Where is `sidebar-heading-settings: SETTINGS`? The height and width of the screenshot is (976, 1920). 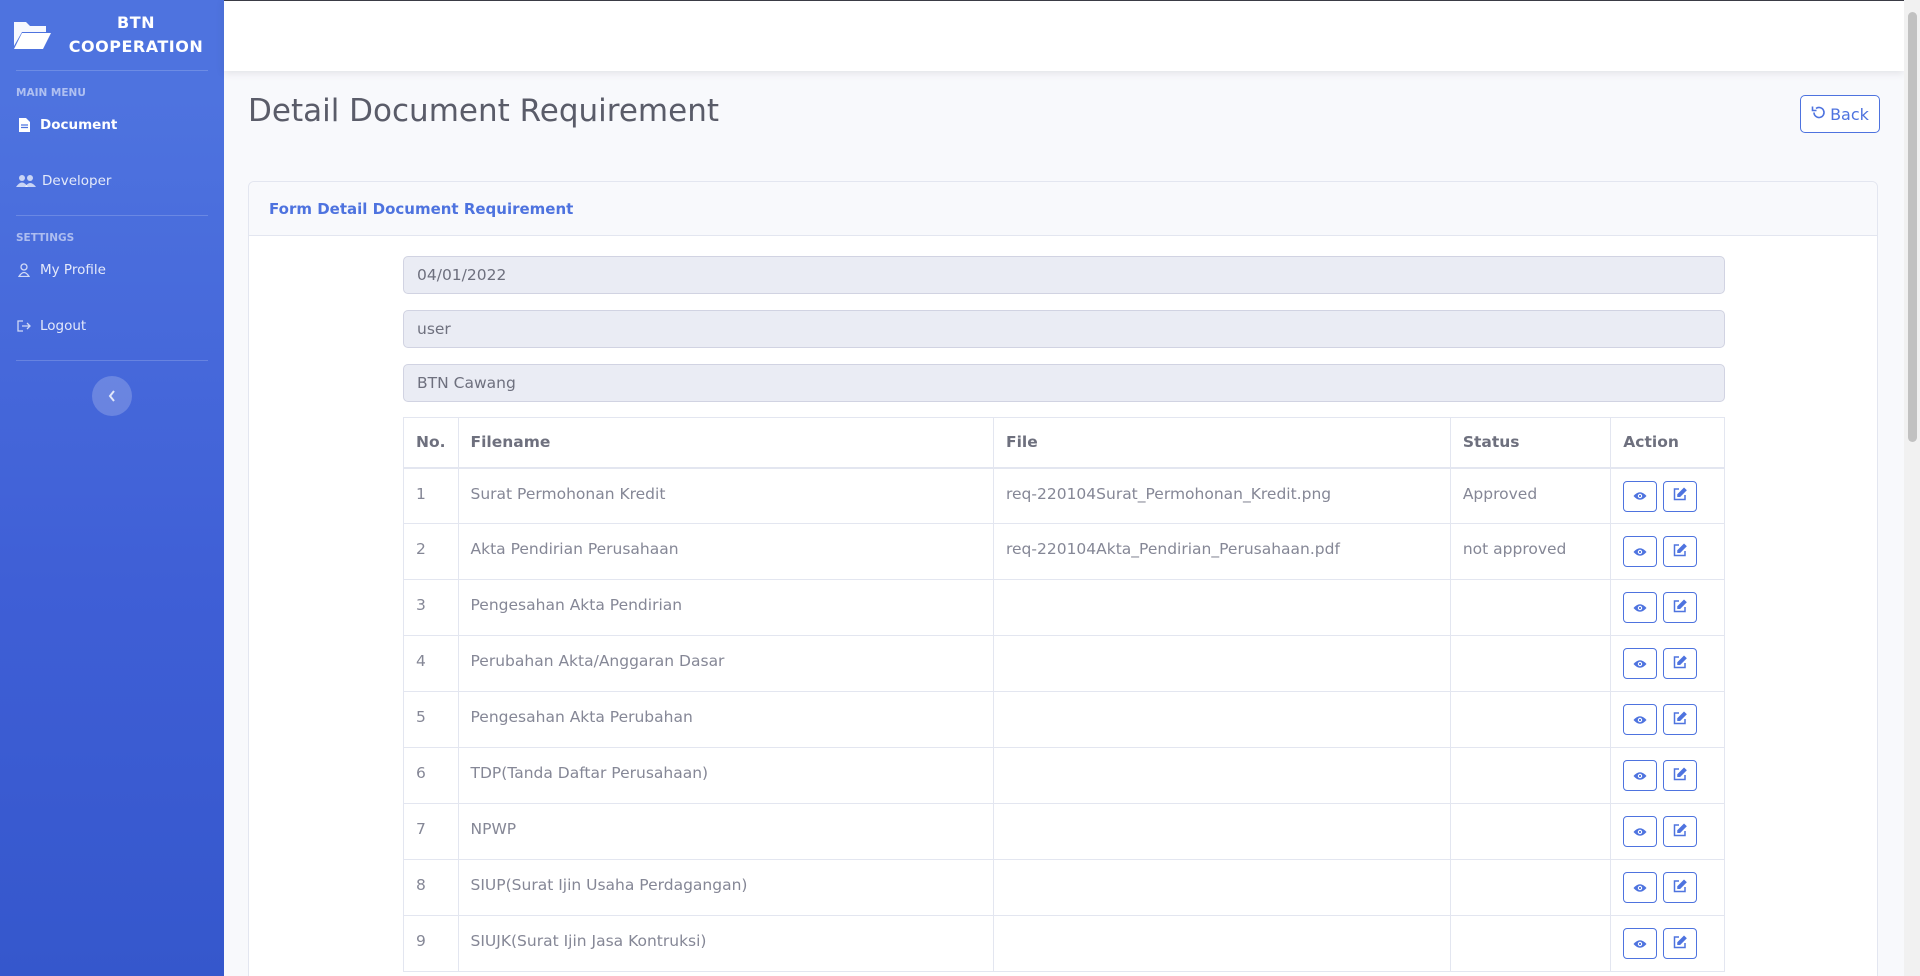
sidebar-heading-settings: SETTINGS is located at coordinates (45, 238).